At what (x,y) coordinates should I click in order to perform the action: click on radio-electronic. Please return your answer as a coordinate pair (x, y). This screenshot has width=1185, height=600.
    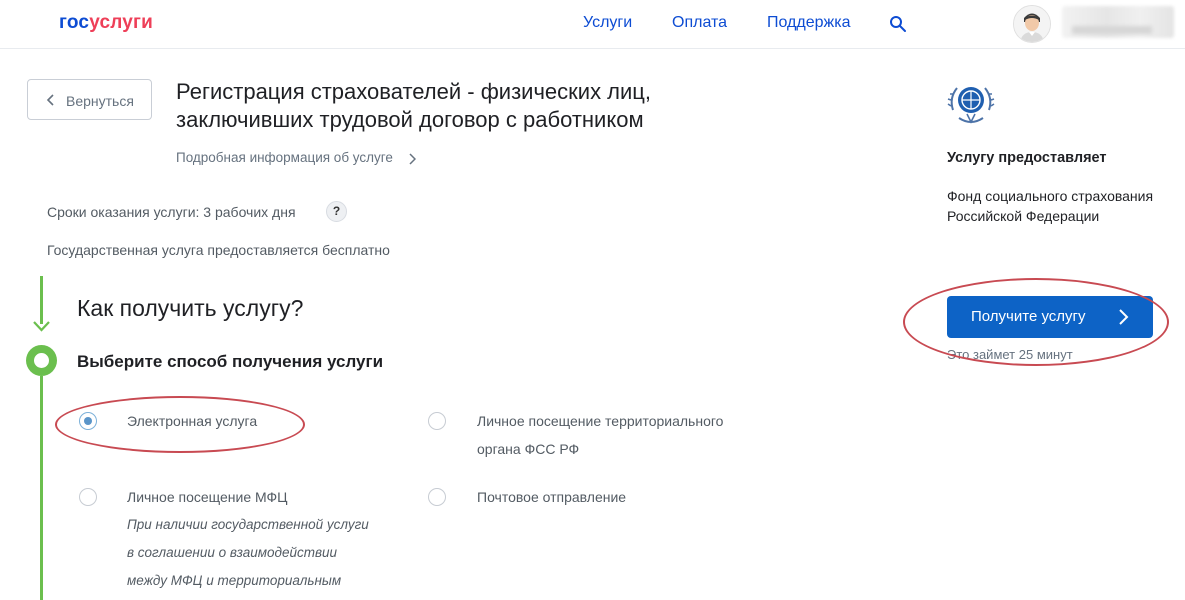
    Looking at the image, I should click on (88, 421).